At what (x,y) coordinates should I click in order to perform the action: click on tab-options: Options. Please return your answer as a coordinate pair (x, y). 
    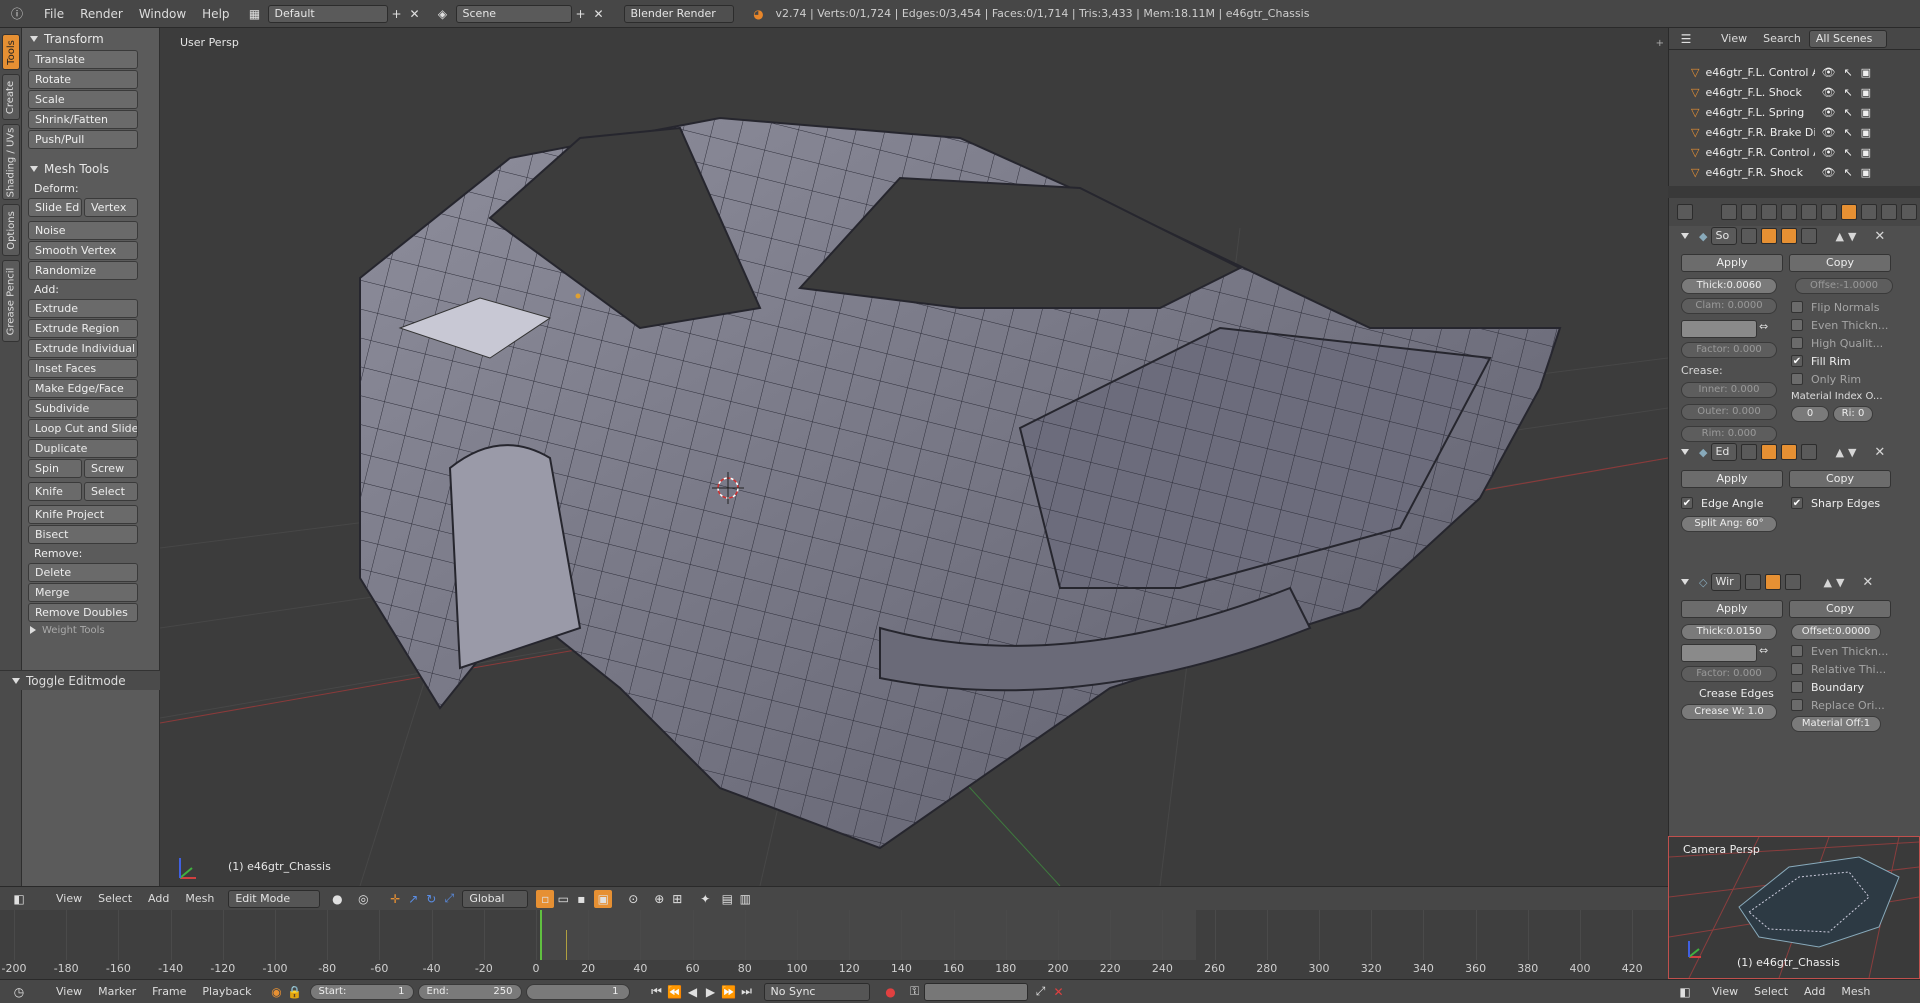
    Looking at the image, I should click on (11, 230).